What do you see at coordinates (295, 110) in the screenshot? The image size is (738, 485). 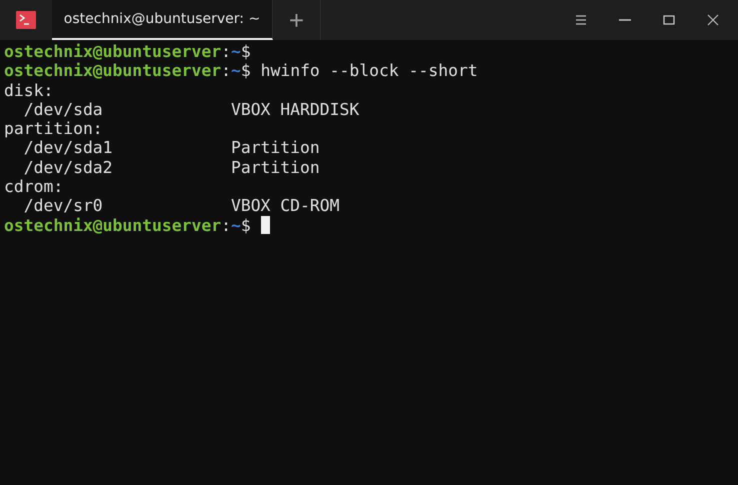 I see `device-description: VBOX HARDDISK` at bounding box center [295, 110].